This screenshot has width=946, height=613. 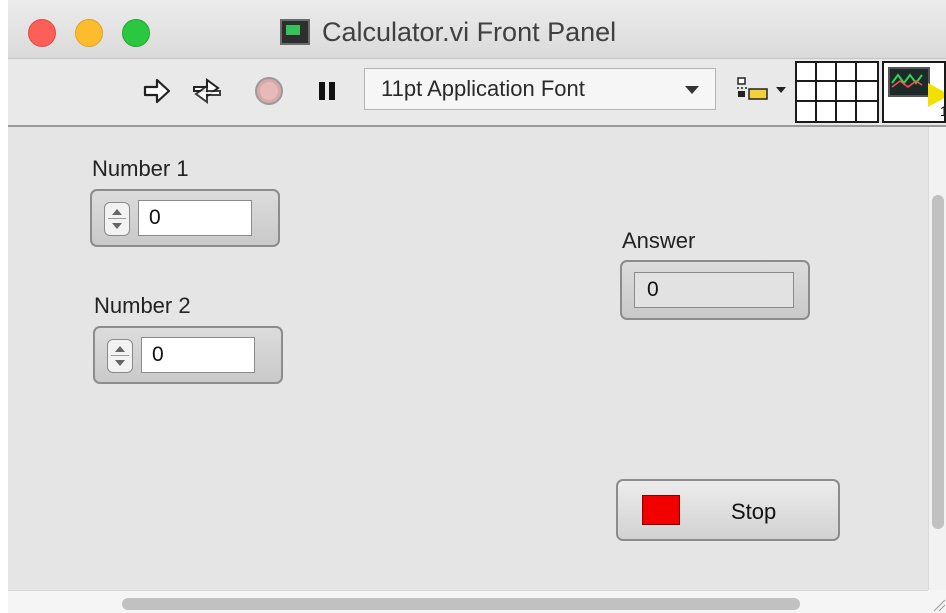 What do you see at coordinates (942, 111) in the screenshot?
I see `connector-pane-label: 1` at bounding box center [942, 111].